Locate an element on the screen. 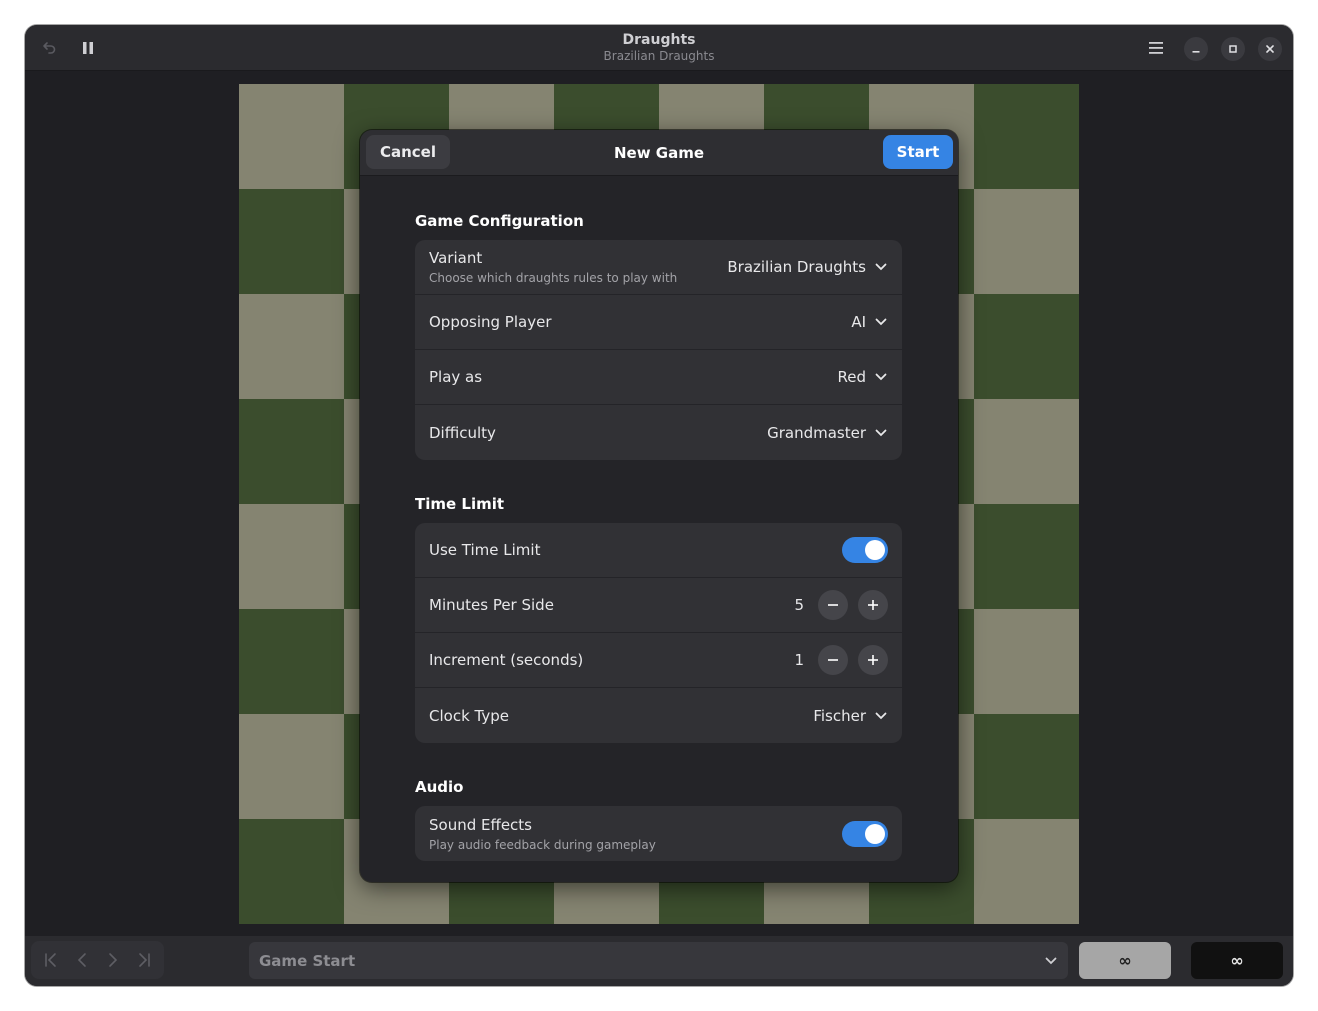 The width and height of the screenshot is (1318, 1011). minutes-increment-button is located at coordinates (873, 605).